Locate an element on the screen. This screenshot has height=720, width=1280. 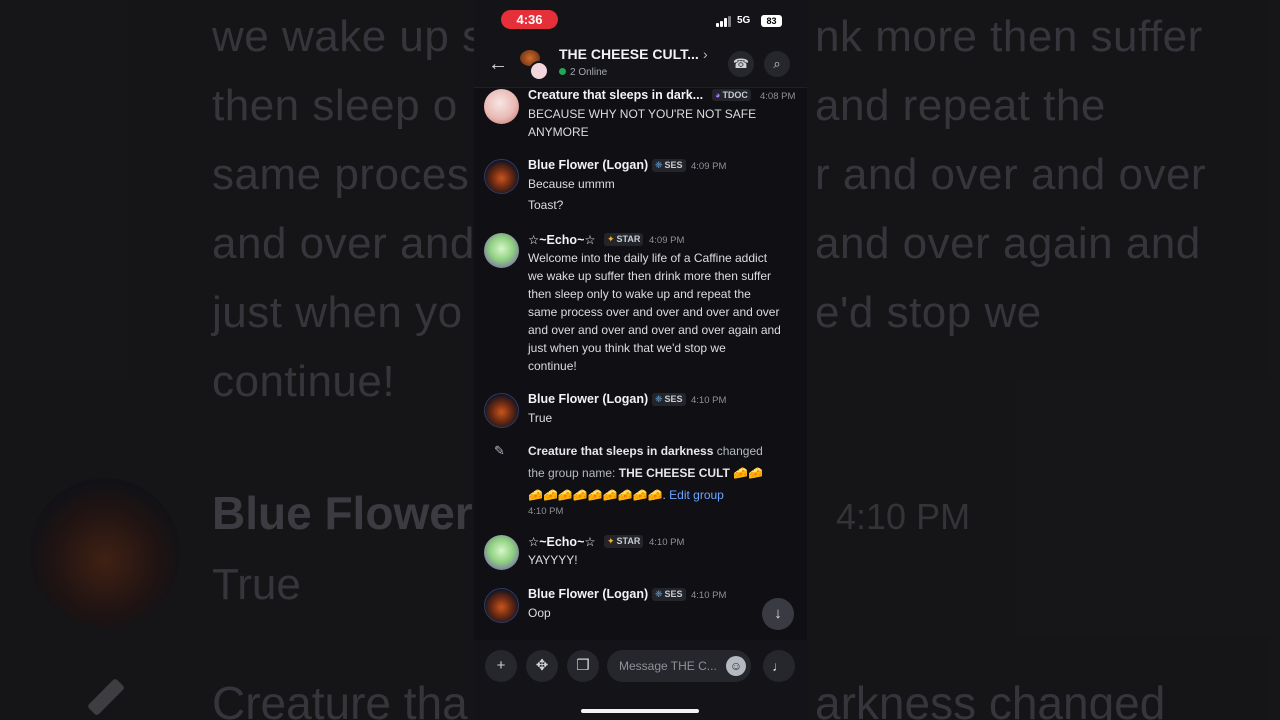
system-time: 4:10 PM is located at coordinates (546, 511).